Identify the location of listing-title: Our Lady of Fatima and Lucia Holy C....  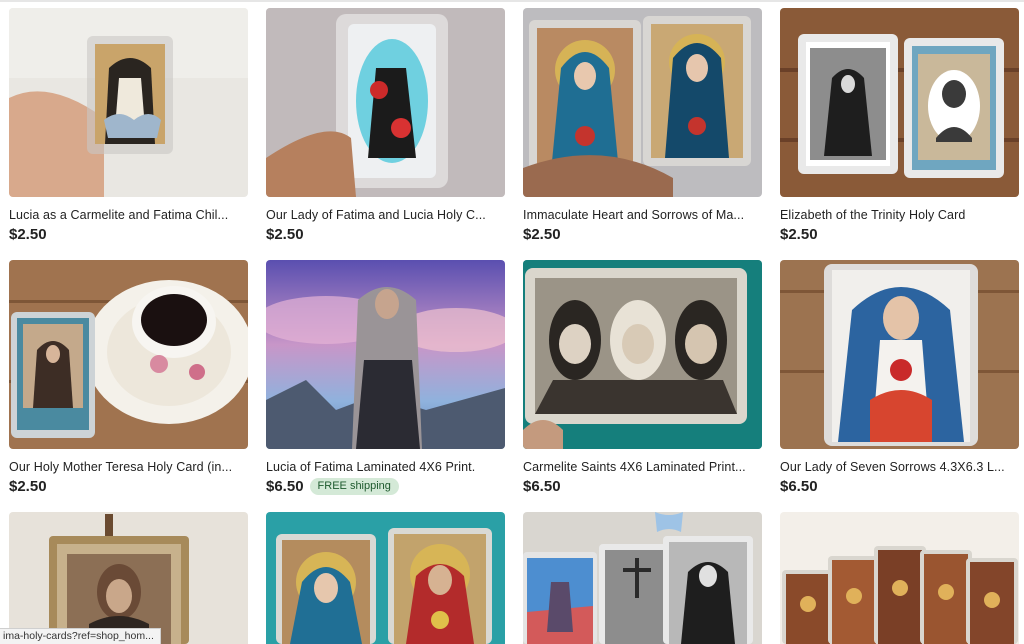
(385, 215).